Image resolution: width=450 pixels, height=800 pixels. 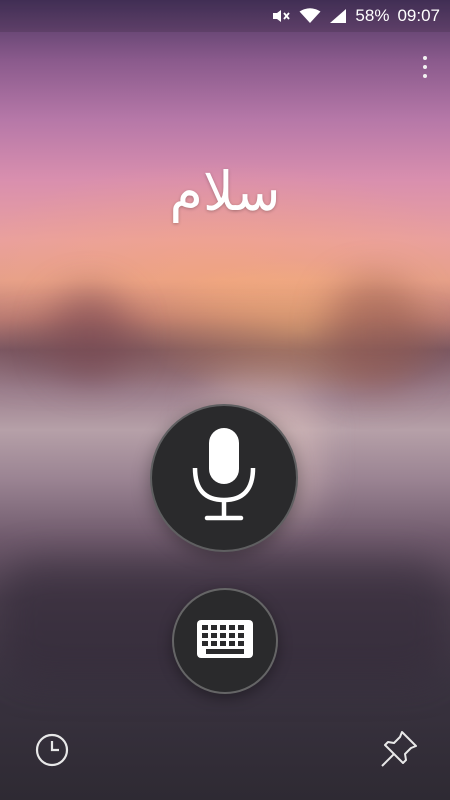 I want to click on history-button, so click(x=52, y=750).